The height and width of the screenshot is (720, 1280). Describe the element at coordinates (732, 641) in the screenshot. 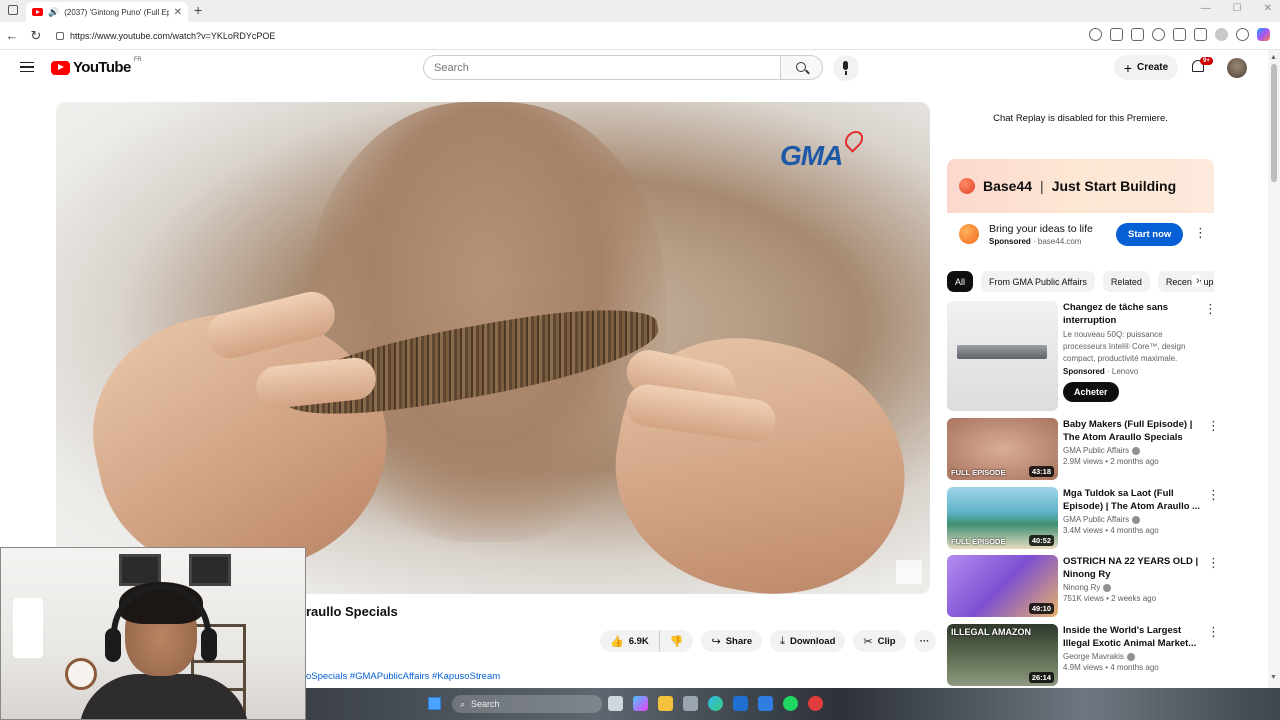

I see `share-button: ↪ Share` at that location.